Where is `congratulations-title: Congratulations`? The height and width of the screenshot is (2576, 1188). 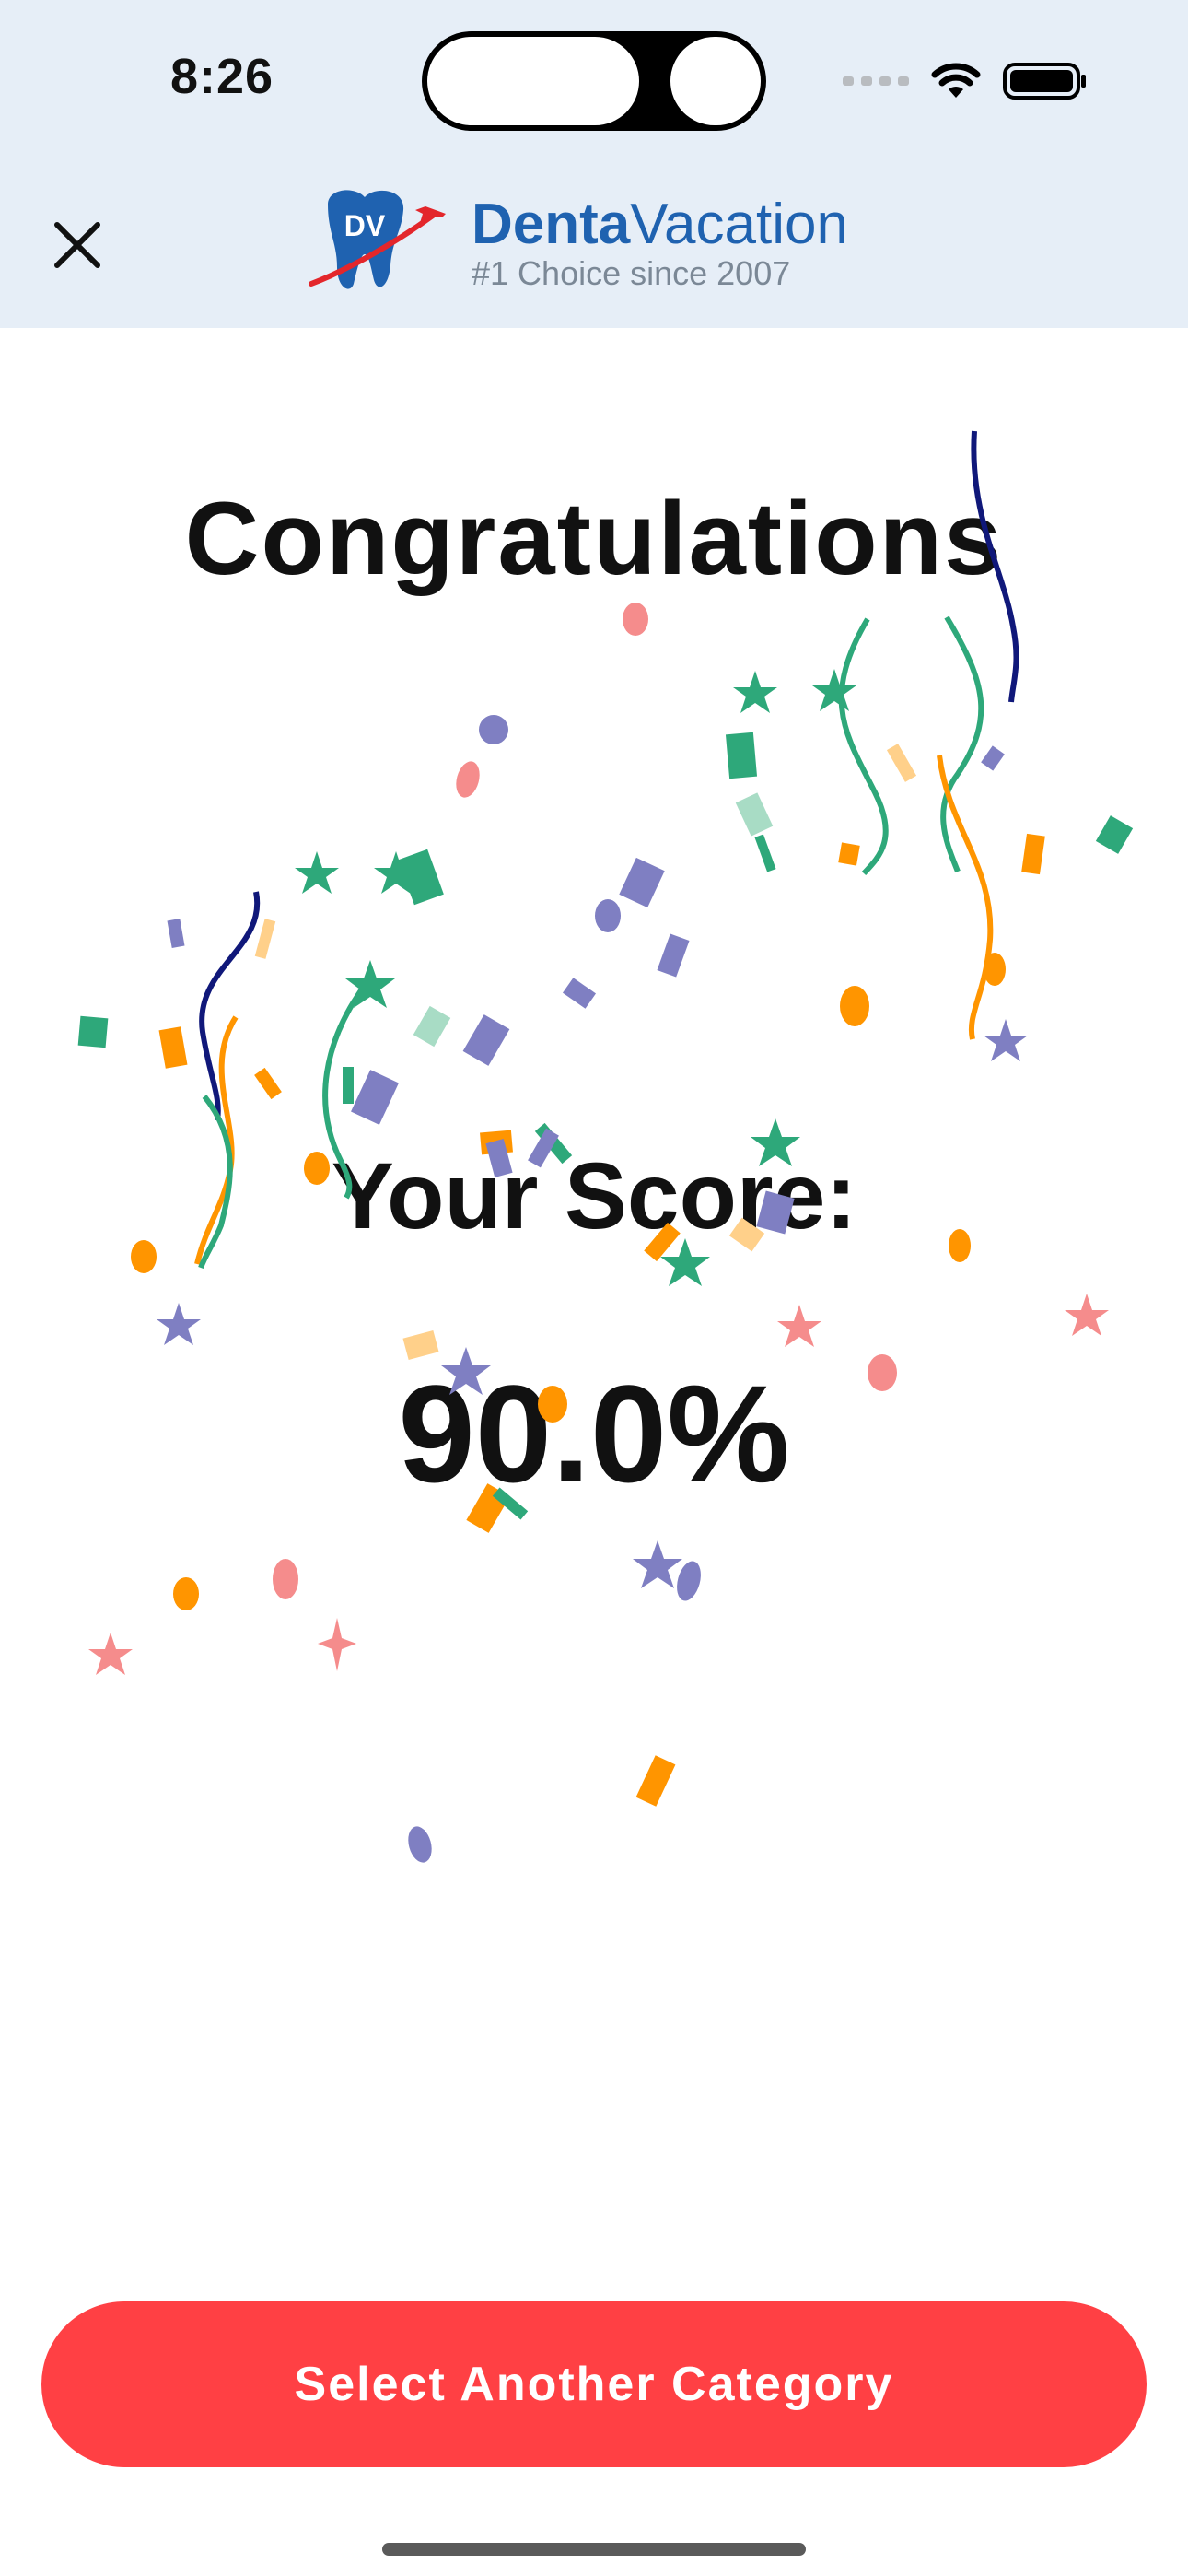
congratulations-title: Congratulations is located at coordinates (594, 539).